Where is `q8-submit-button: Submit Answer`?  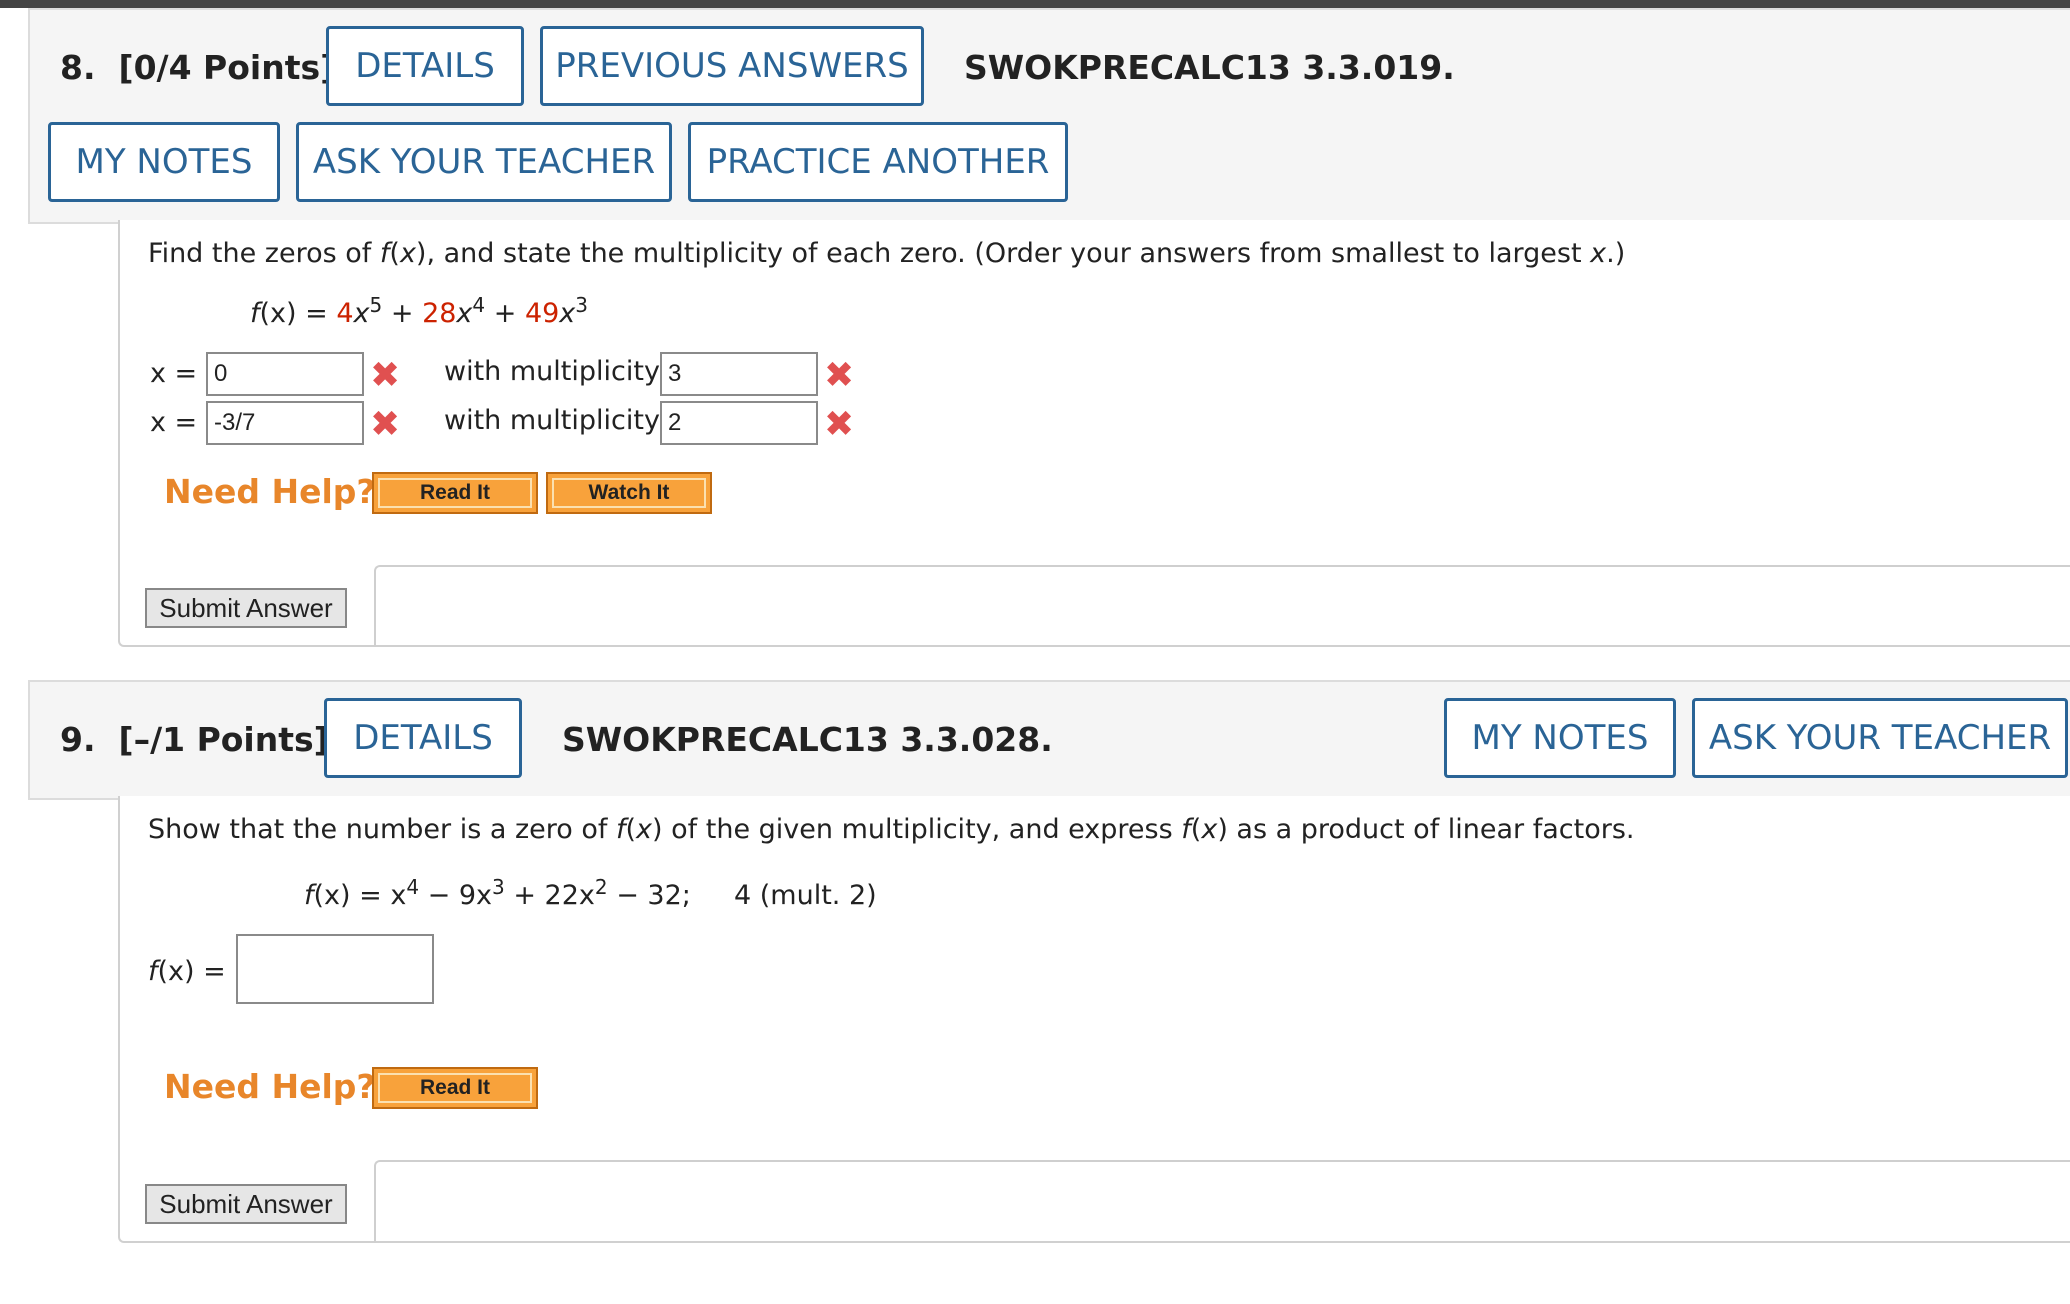 q8-submit-button: Submit Answer is located at coordinates (246, 608).